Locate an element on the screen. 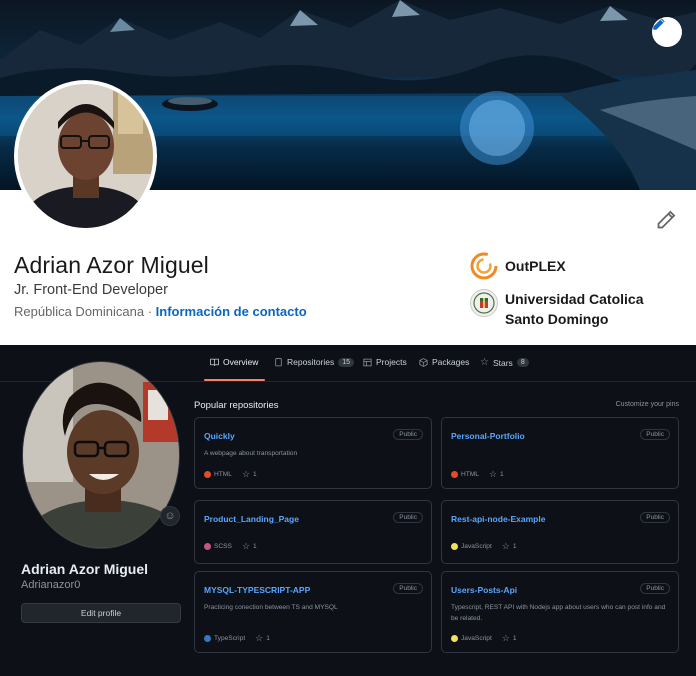  profile-location: República Dominicana is located at coordinates (79, 311).